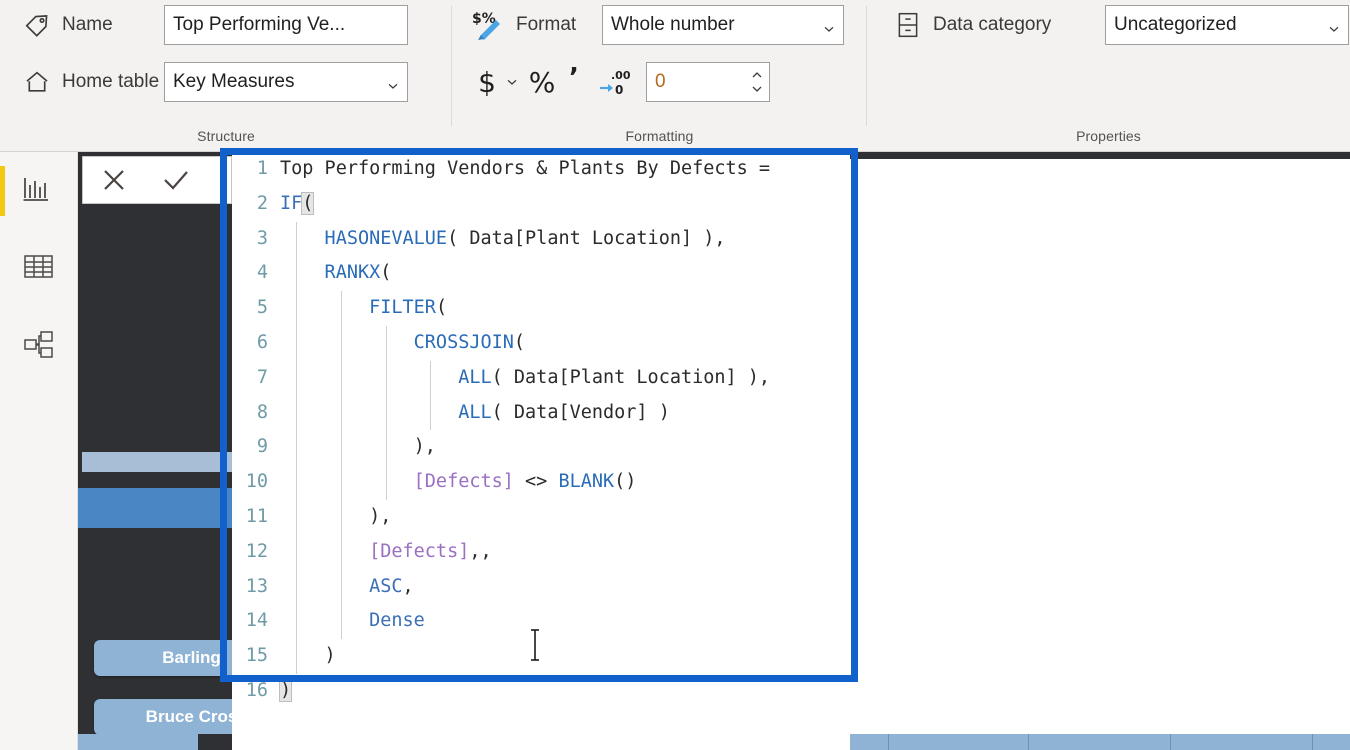 The width and height of the screenshot is (1350, 750). Describe the element at coordinates (262, 238) in the screenshot. I see `line-number: 3` at that location.